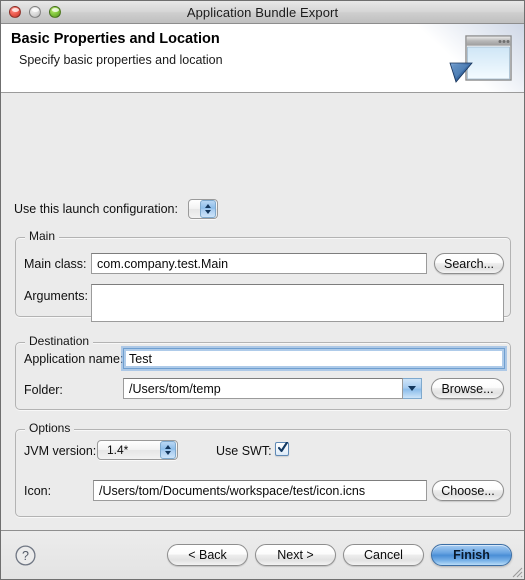 This screenshot has height=580, width=525. Describe the element at coordinates (207, 555) in the screenshot. I see `back-button: < Back` at that location.